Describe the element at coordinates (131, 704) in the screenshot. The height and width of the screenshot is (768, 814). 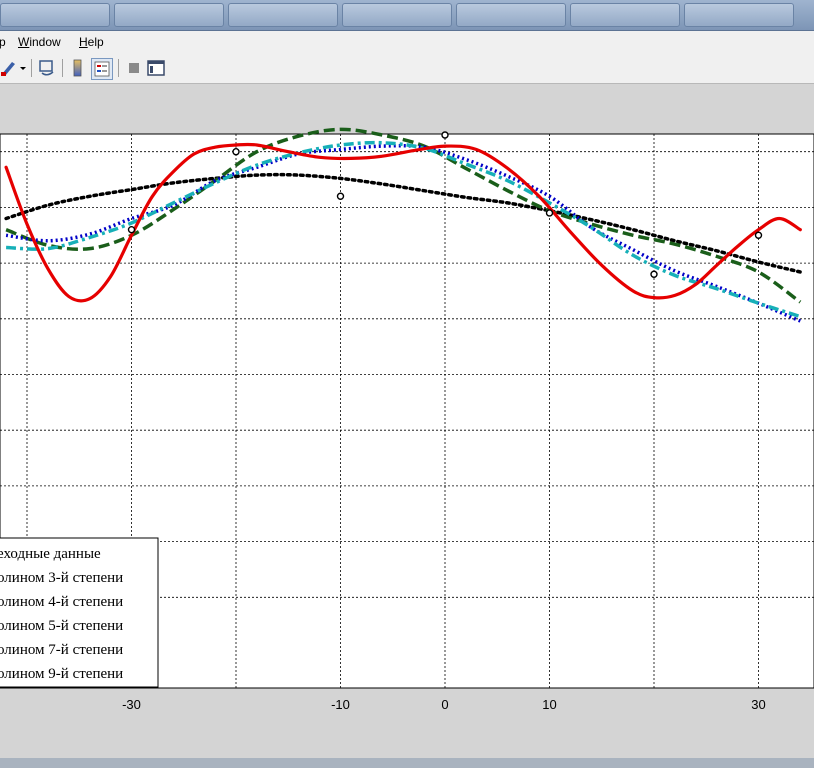
I see `x-tick-label: -30` at that location.